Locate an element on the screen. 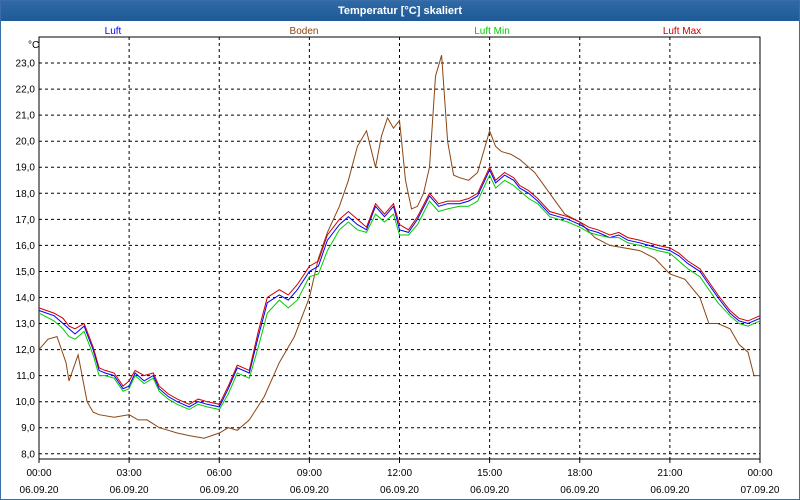 The width and height of the screenshot is (800, 500). legend-entry: Luft Min is located at coordinates (492, 31).